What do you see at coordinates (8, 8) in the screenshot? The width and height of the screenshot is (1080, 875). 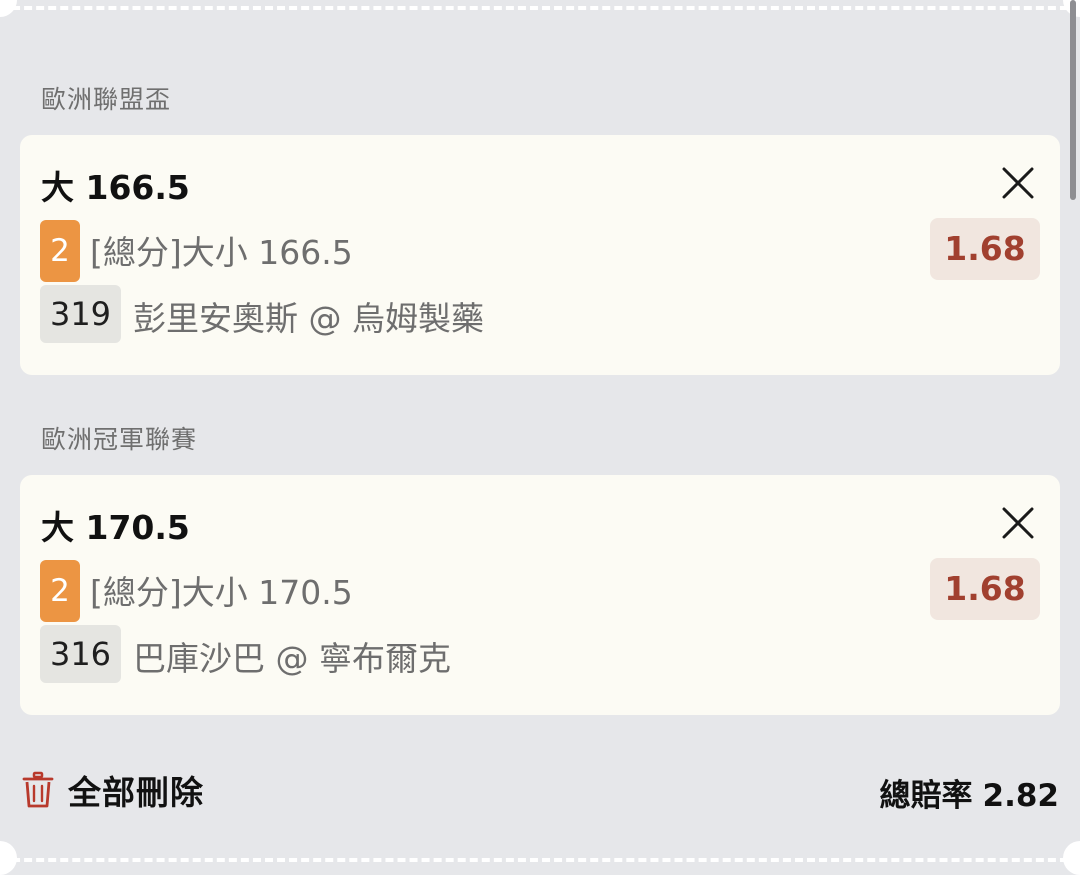 I see `ticket-notch-top-left` at bounding box center [8, 8].